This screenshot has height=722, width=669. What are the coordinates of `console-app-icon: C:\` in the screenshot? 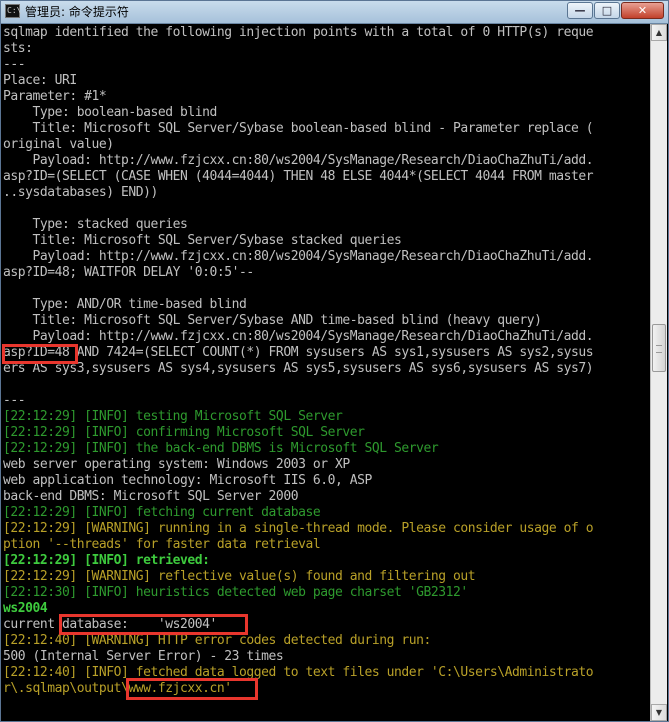 It's located at (13, 11).